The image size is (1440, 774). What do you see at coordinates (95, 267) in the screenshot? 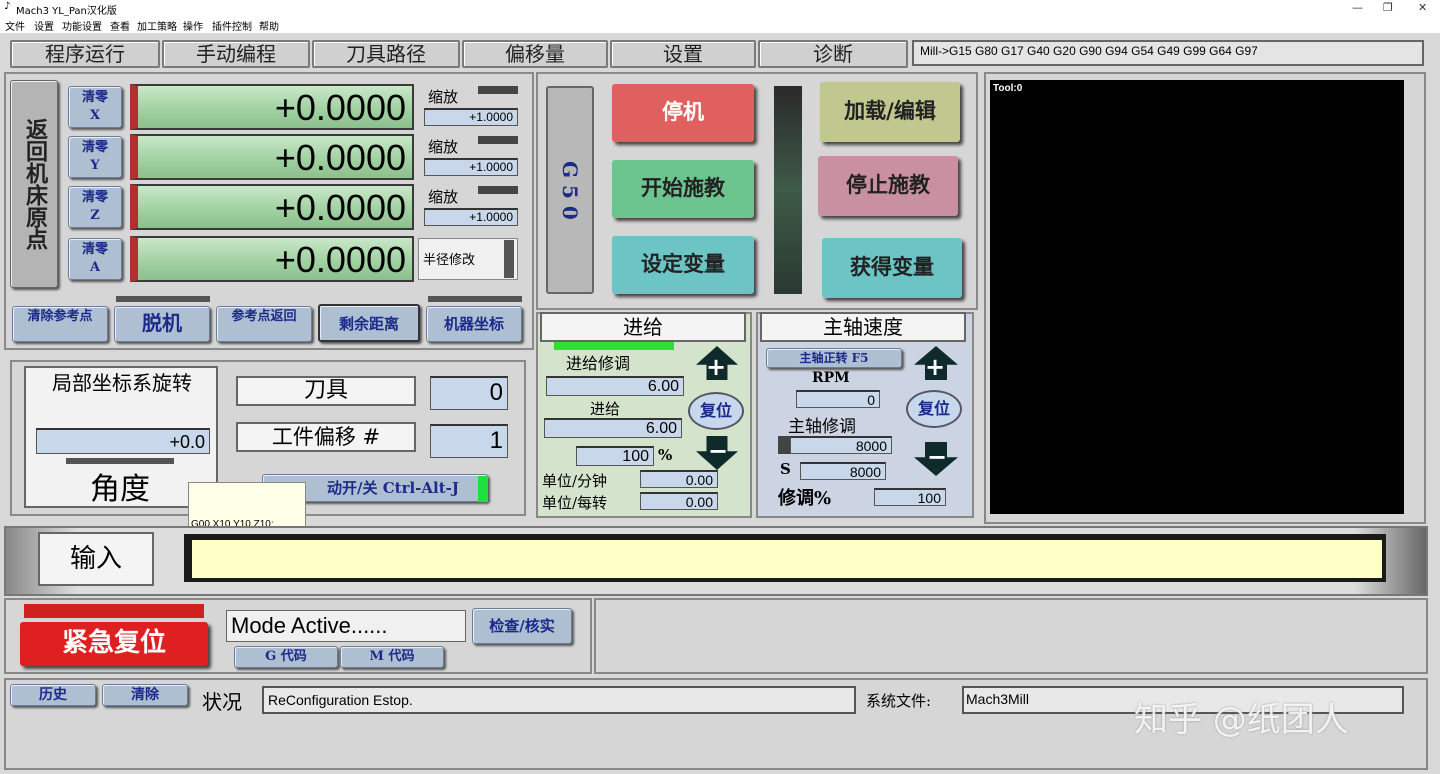
I see `axis-label: A` at bounding box center [95, 267].